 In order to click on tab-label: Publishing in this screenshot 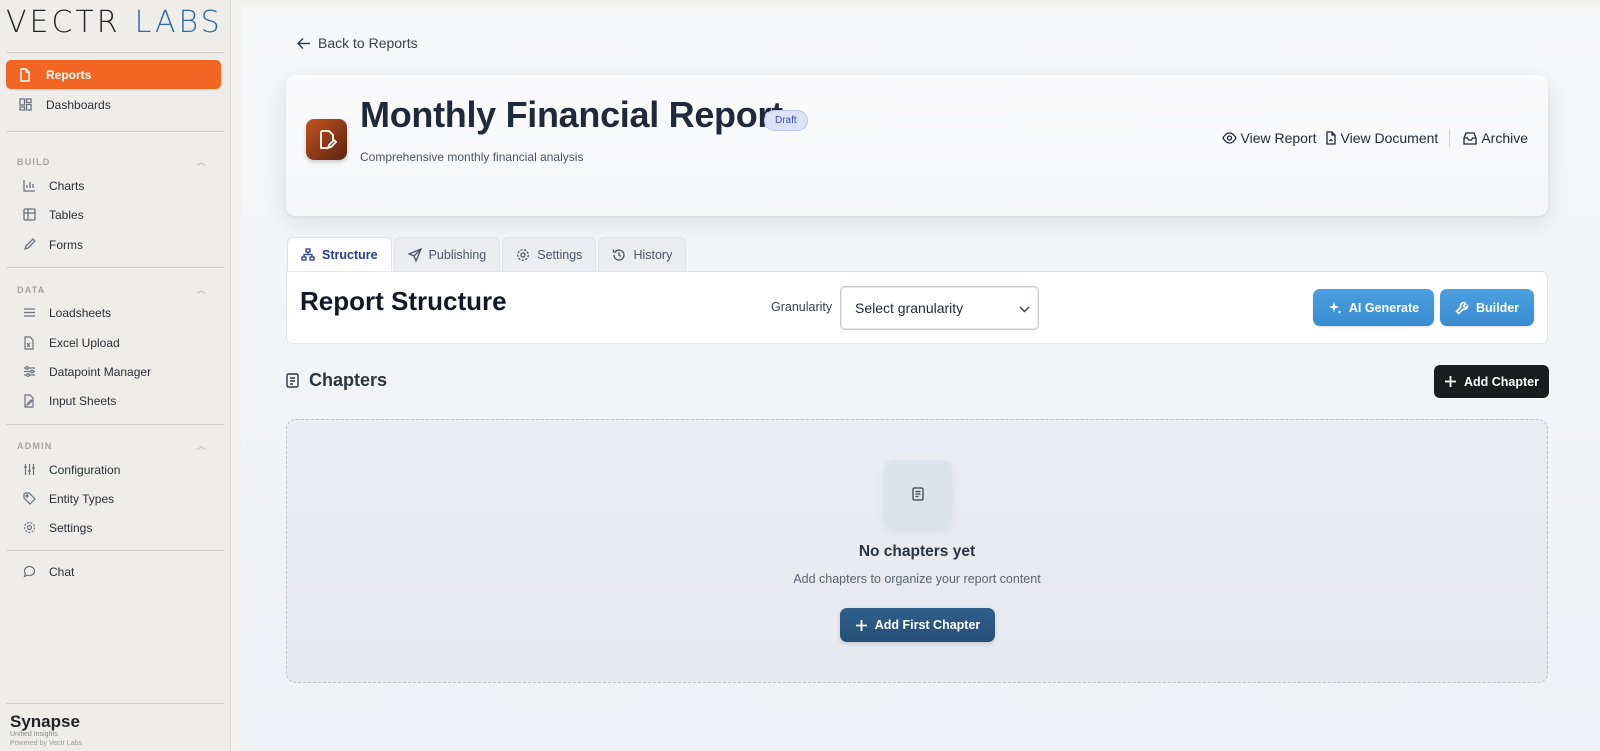, I will do `click(457, 254)`.